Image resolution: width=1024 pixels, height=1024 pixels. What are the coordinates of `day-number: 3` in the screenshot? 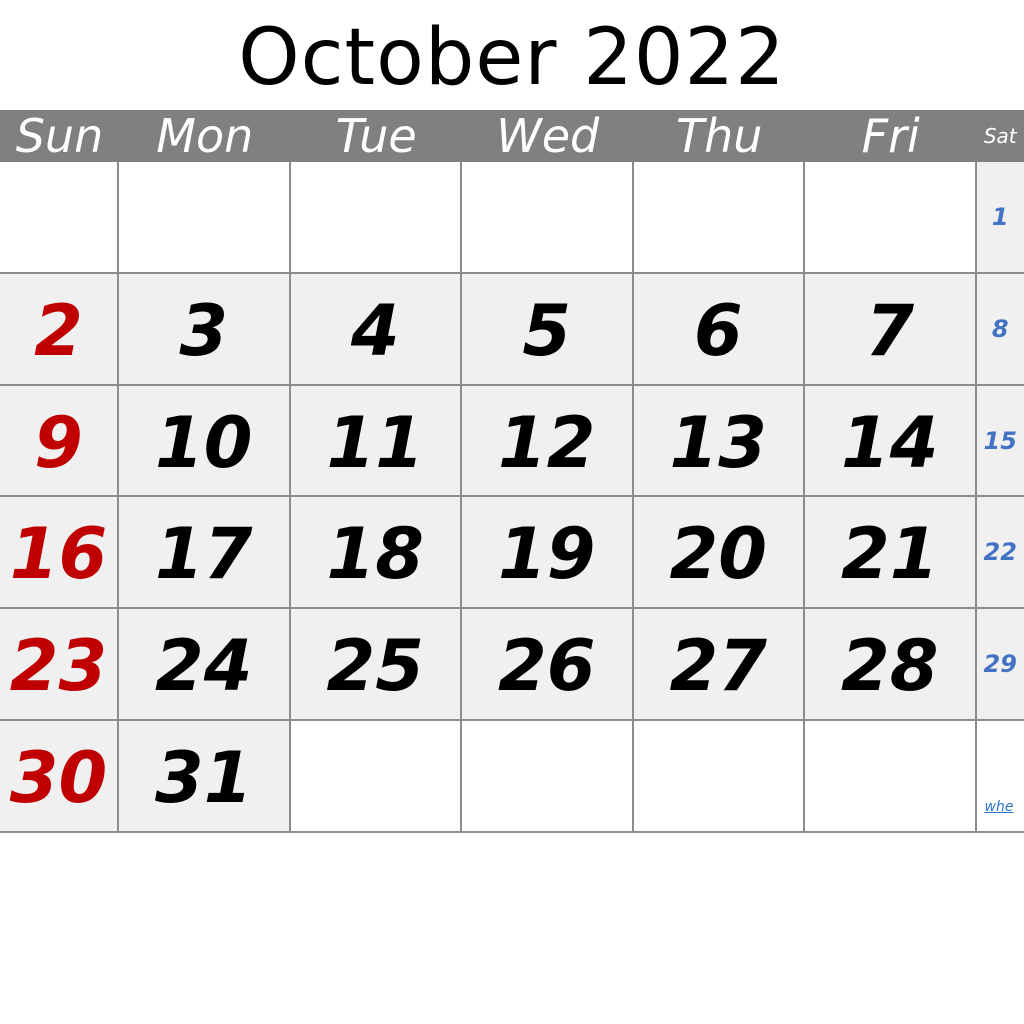 It's located at (204, 330).